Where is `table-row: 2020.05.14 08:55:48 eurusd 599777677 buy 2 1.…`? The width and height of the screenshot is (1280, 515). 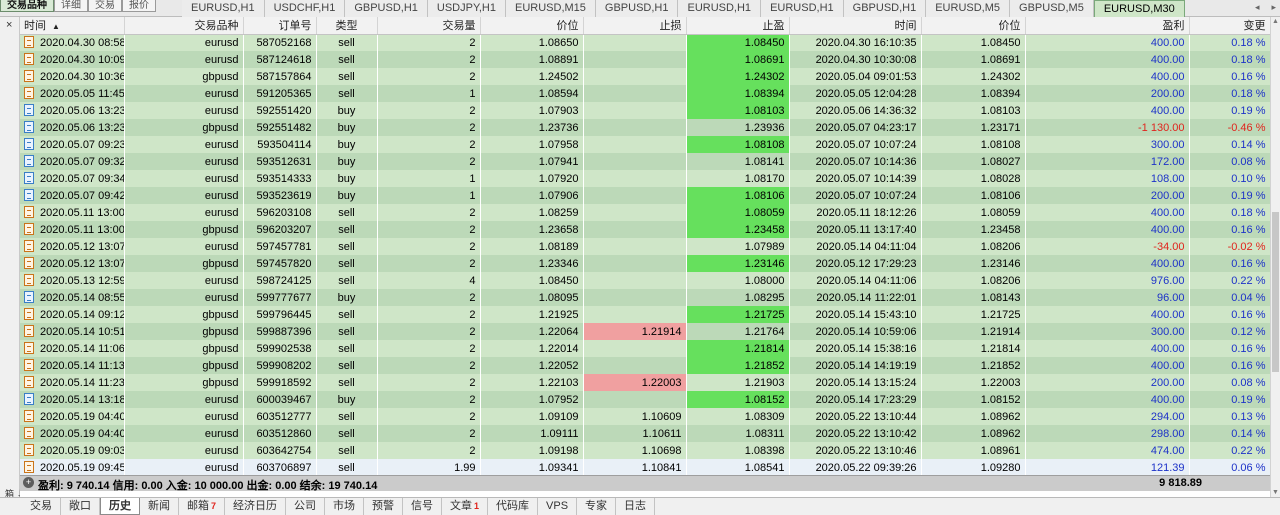 table-row: 2020.05.14 08:55:48 eurusd 599777677 buy 2 1.… is located at coordinates (645, 297).